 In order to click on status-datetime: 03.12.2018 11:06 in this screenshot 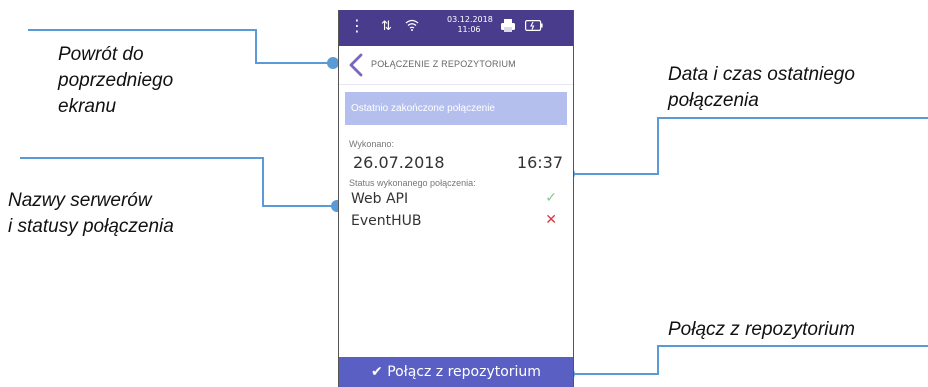, I will do `click(470, 25)`.